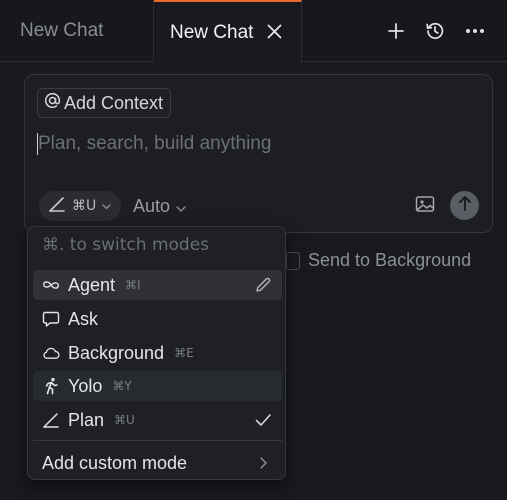 This screenshot has height=500, width=507. What do you see at coordinates (274, 33) in the screenshot?
I see `close-icon` at bounding box center [274, 33].